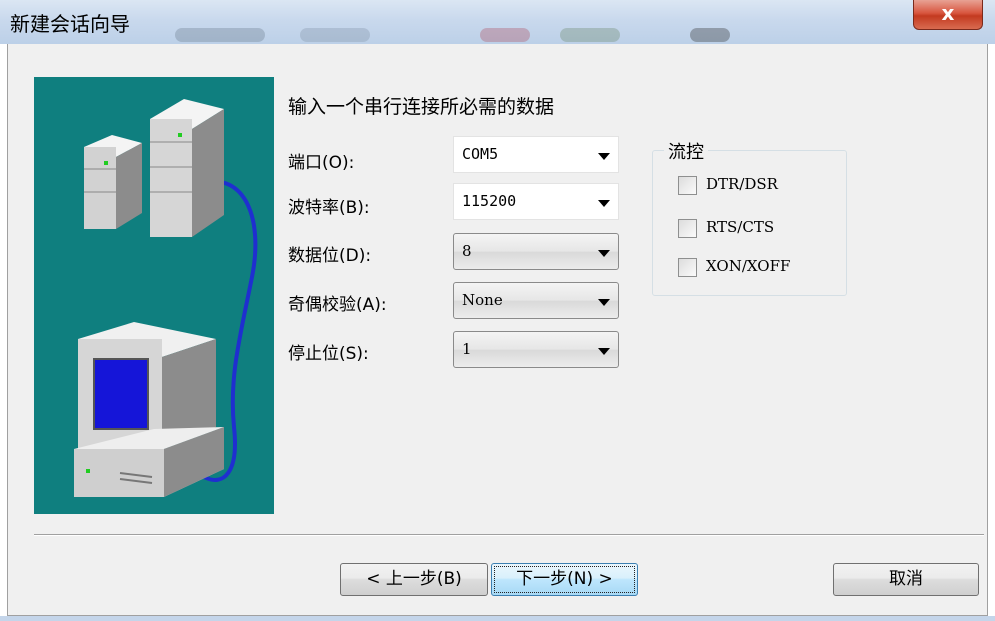  What do you see at coordinates (328, 354) in the screenshot?
I see `stop-bits-label: 停止位(S):` at bounding box center [328, 354].